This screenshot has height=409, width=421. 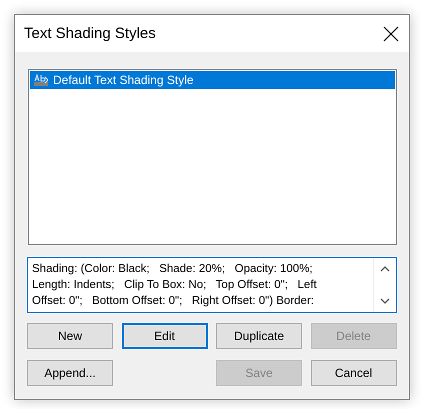 What do you see at coordinates (212, 80) in the screenshot?
I see `style-item: Default Text Shading Style` at bounding box center [212, 80].